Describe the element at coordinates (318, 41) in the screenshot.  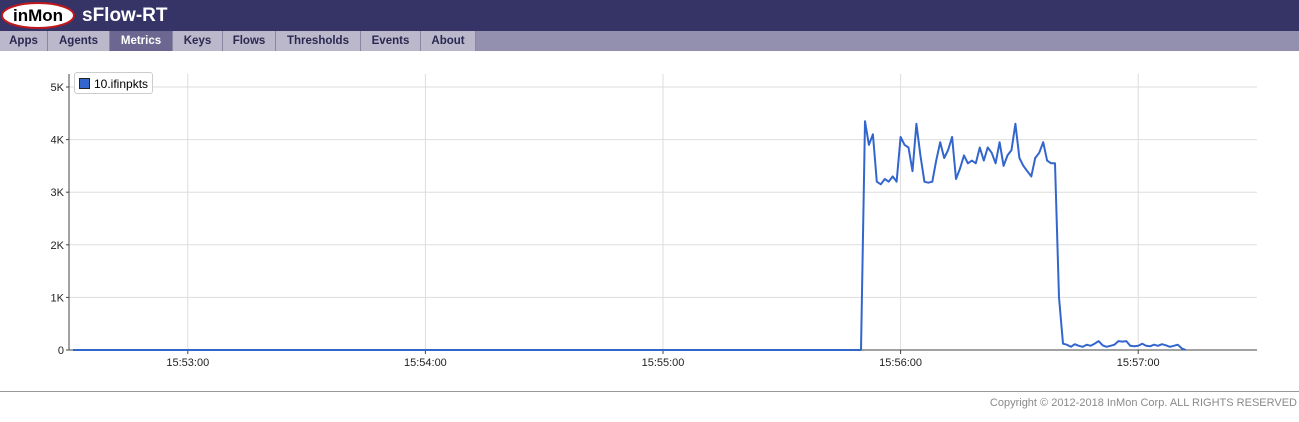
I see `tab-thresholds: Thresholds` at that location.